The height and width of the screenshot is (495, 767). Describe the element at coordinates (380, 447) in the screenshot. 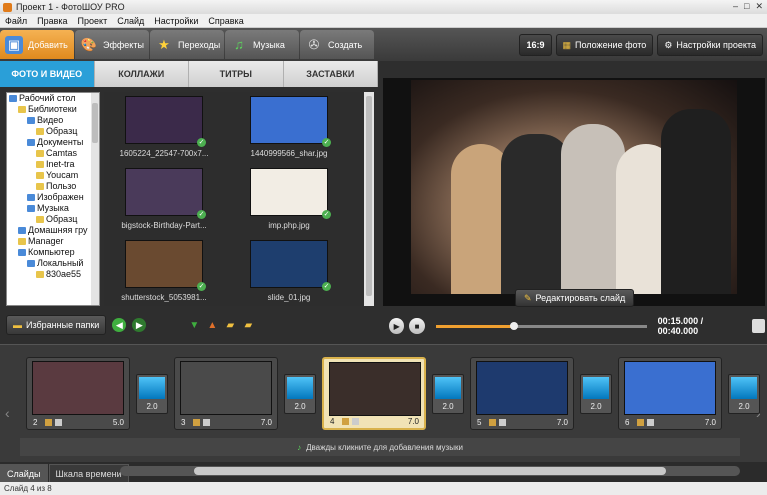

I see `music-track: ♪ Дважды кликните для добавления музыки` at that location.